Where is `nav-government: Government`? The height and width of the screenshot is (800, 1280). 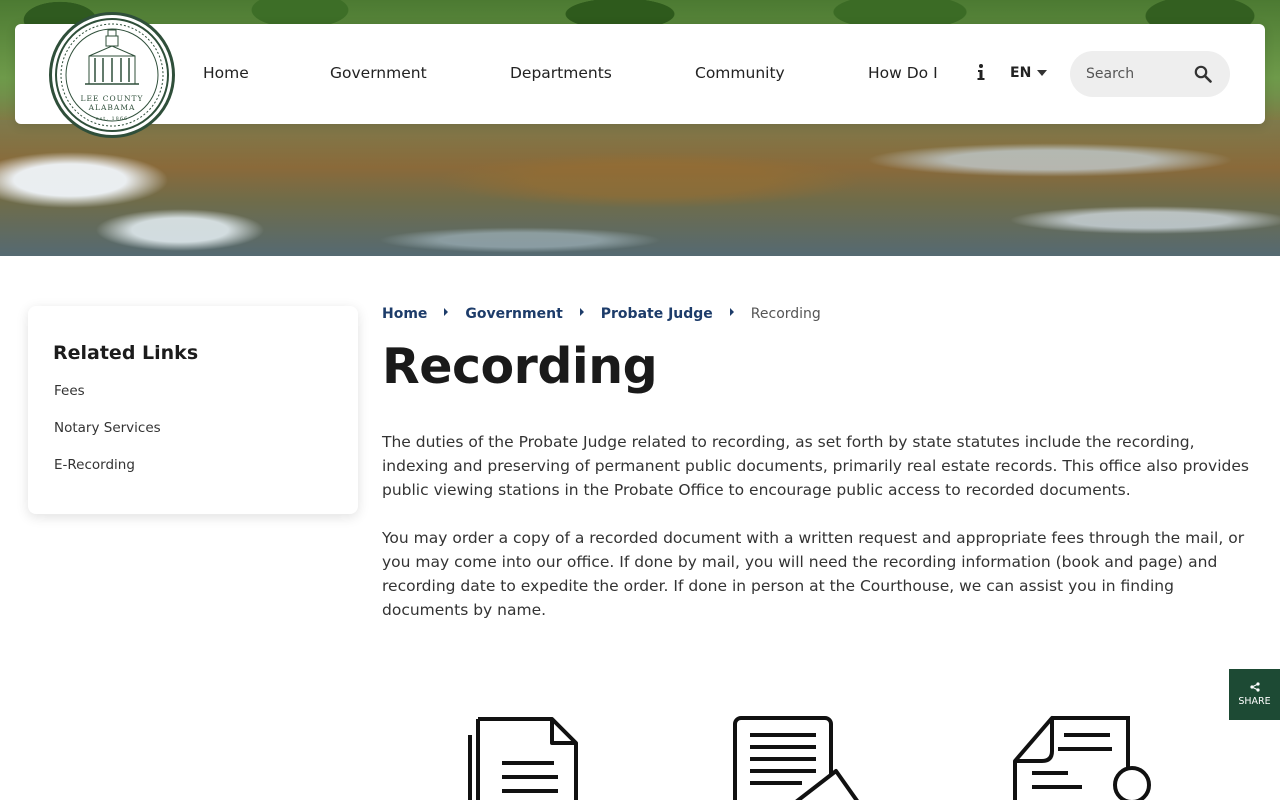
nav-government: Government is located at coordinates (378, 73).